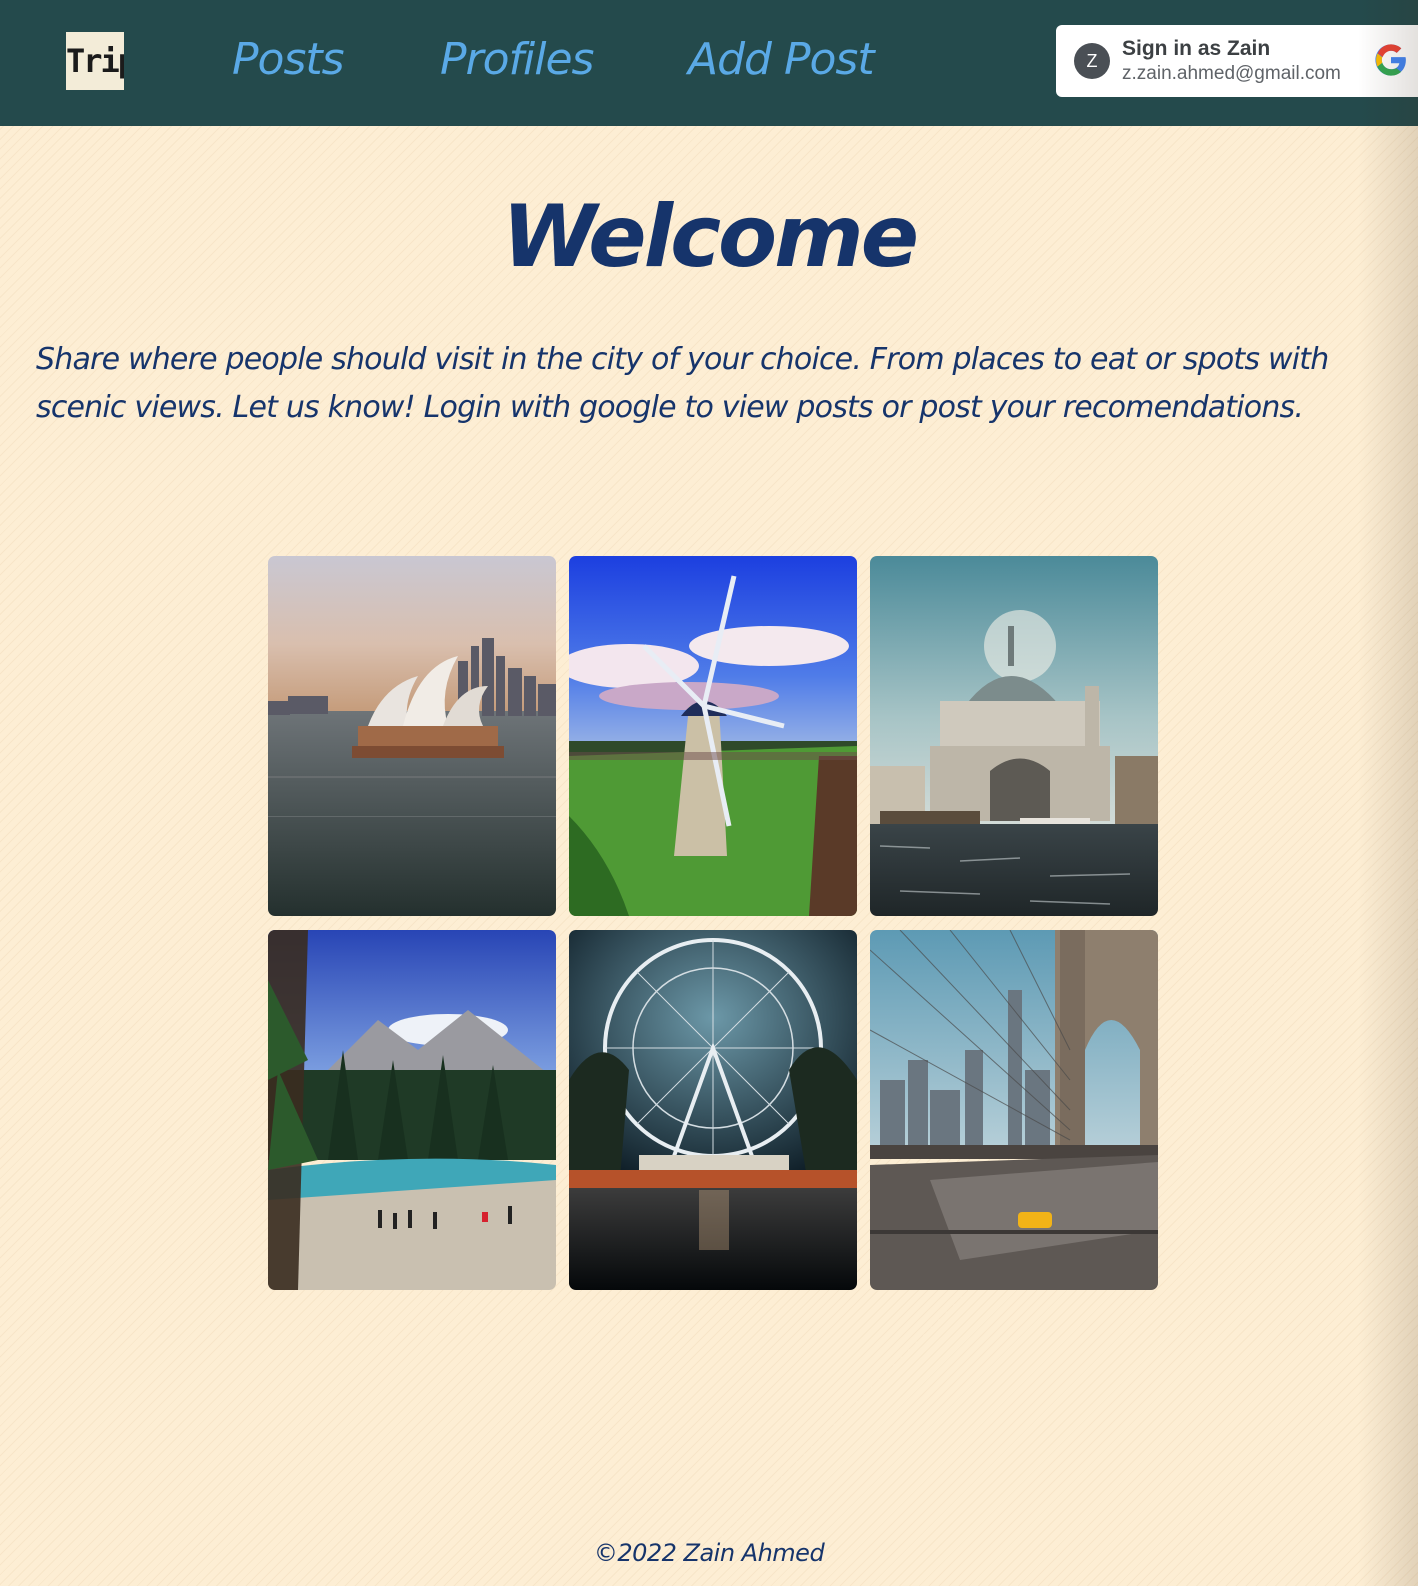 This screenshot has width=1418, height=1586. I want to click on nav-link-posts: Posts, so click(288, 60).